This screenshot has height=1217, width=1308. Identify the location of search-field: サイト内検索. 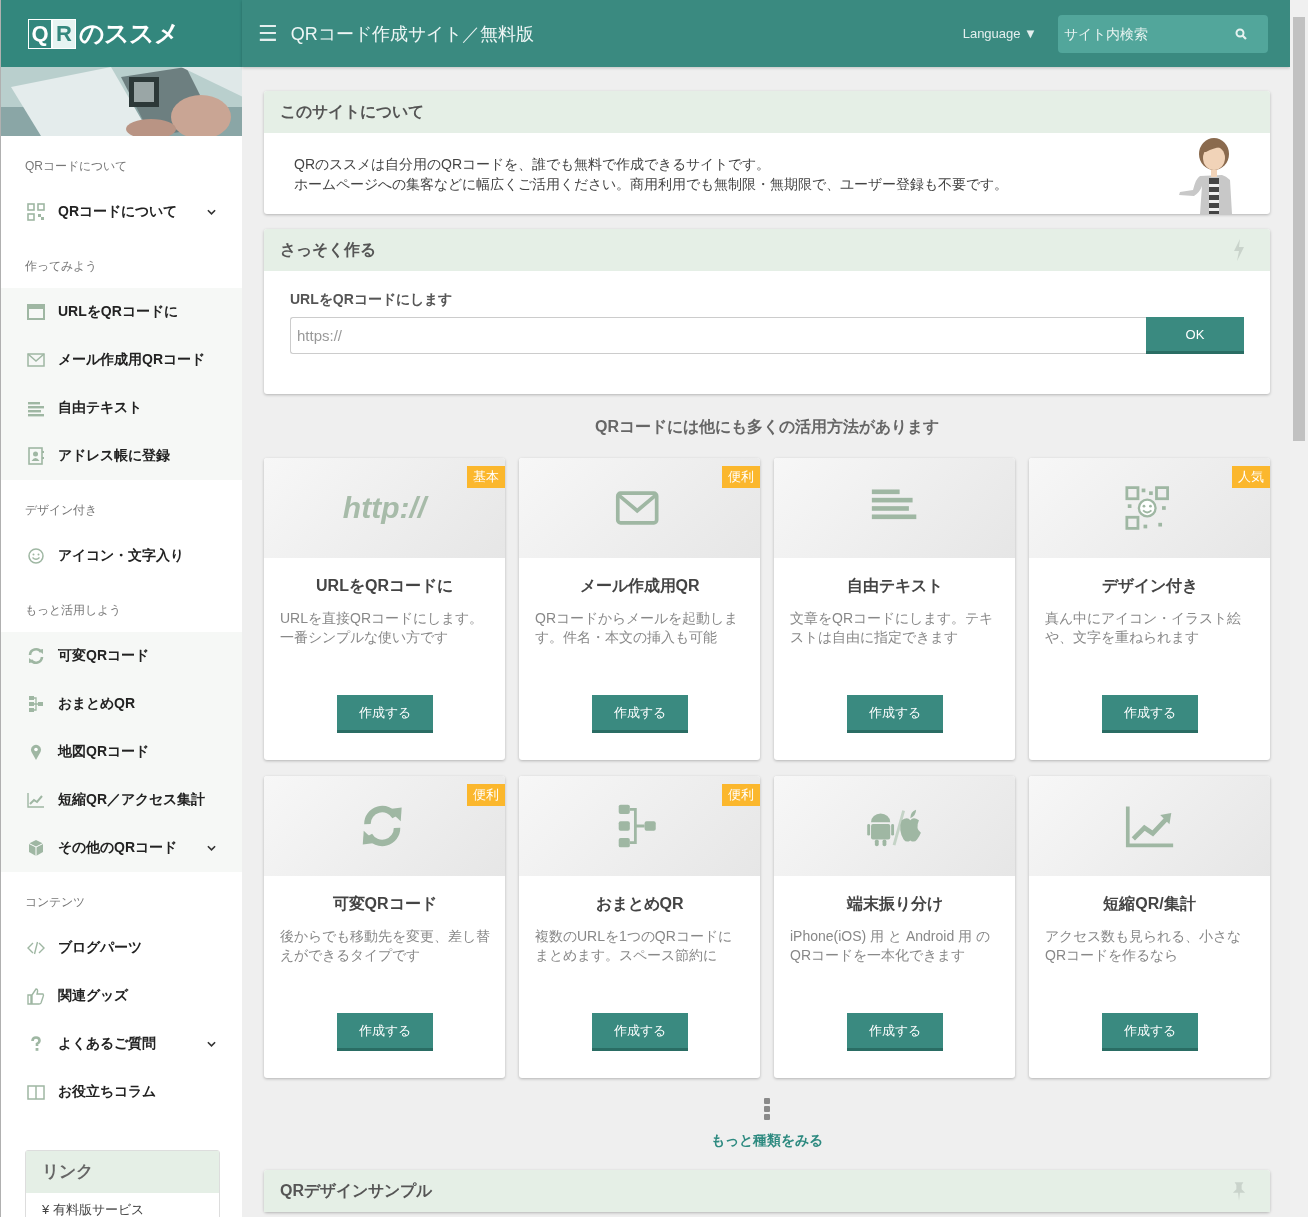
(1163, 33).